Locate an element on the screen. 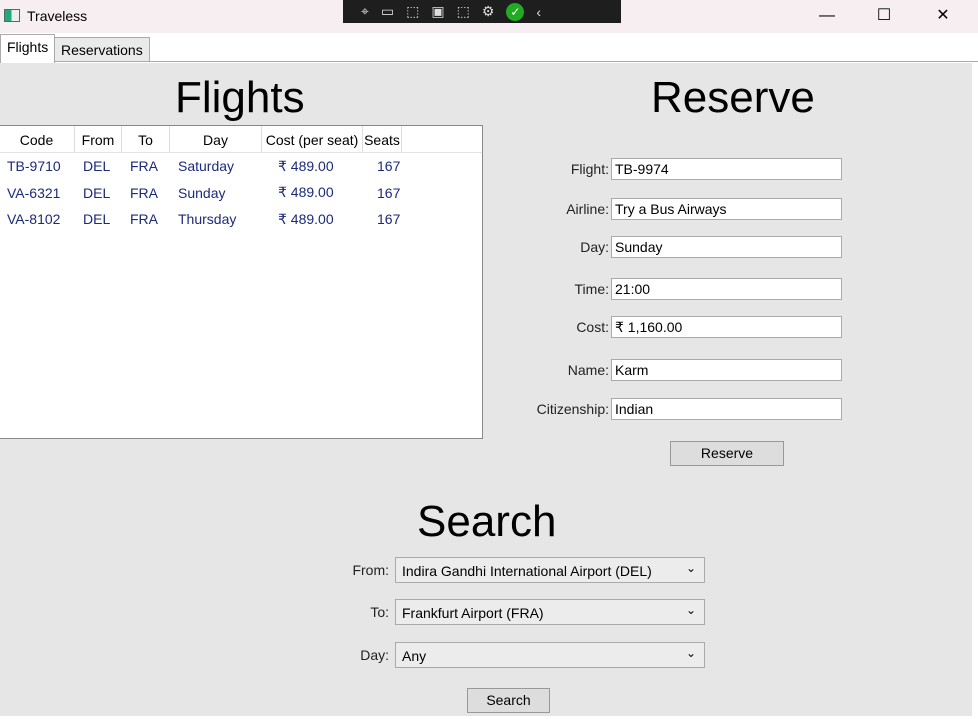  layout-adorner-icon: ▣ is located at coordinates (437, 11).